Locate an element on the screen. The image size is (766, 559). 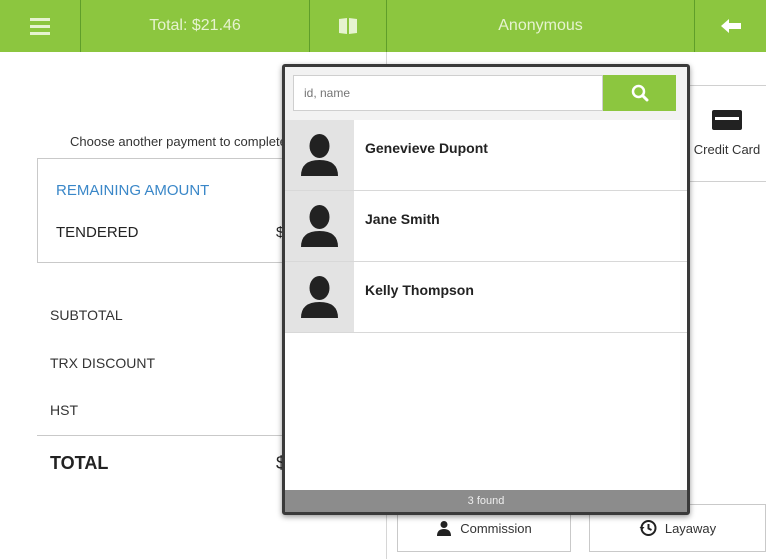
drawer-button is located at coordinates (348, 26).